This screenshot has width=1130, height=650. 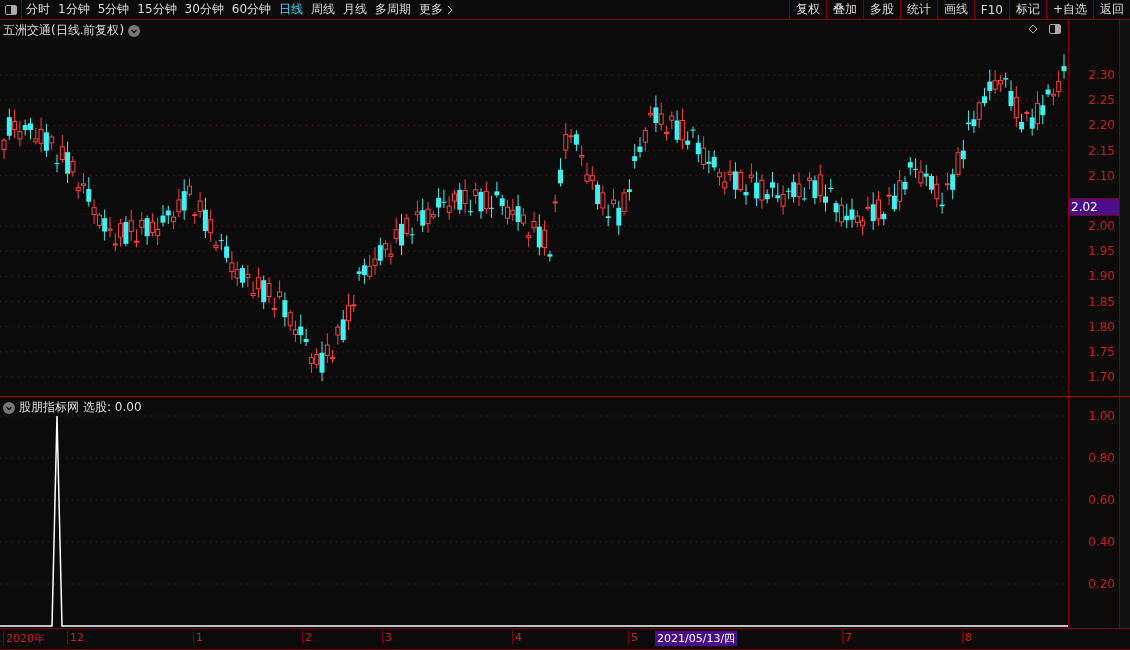 What do you see at coordinates (696, 638) in the screenshot?
I see `date-label: 2021/05/13/四` at bounding box center [696, 638].